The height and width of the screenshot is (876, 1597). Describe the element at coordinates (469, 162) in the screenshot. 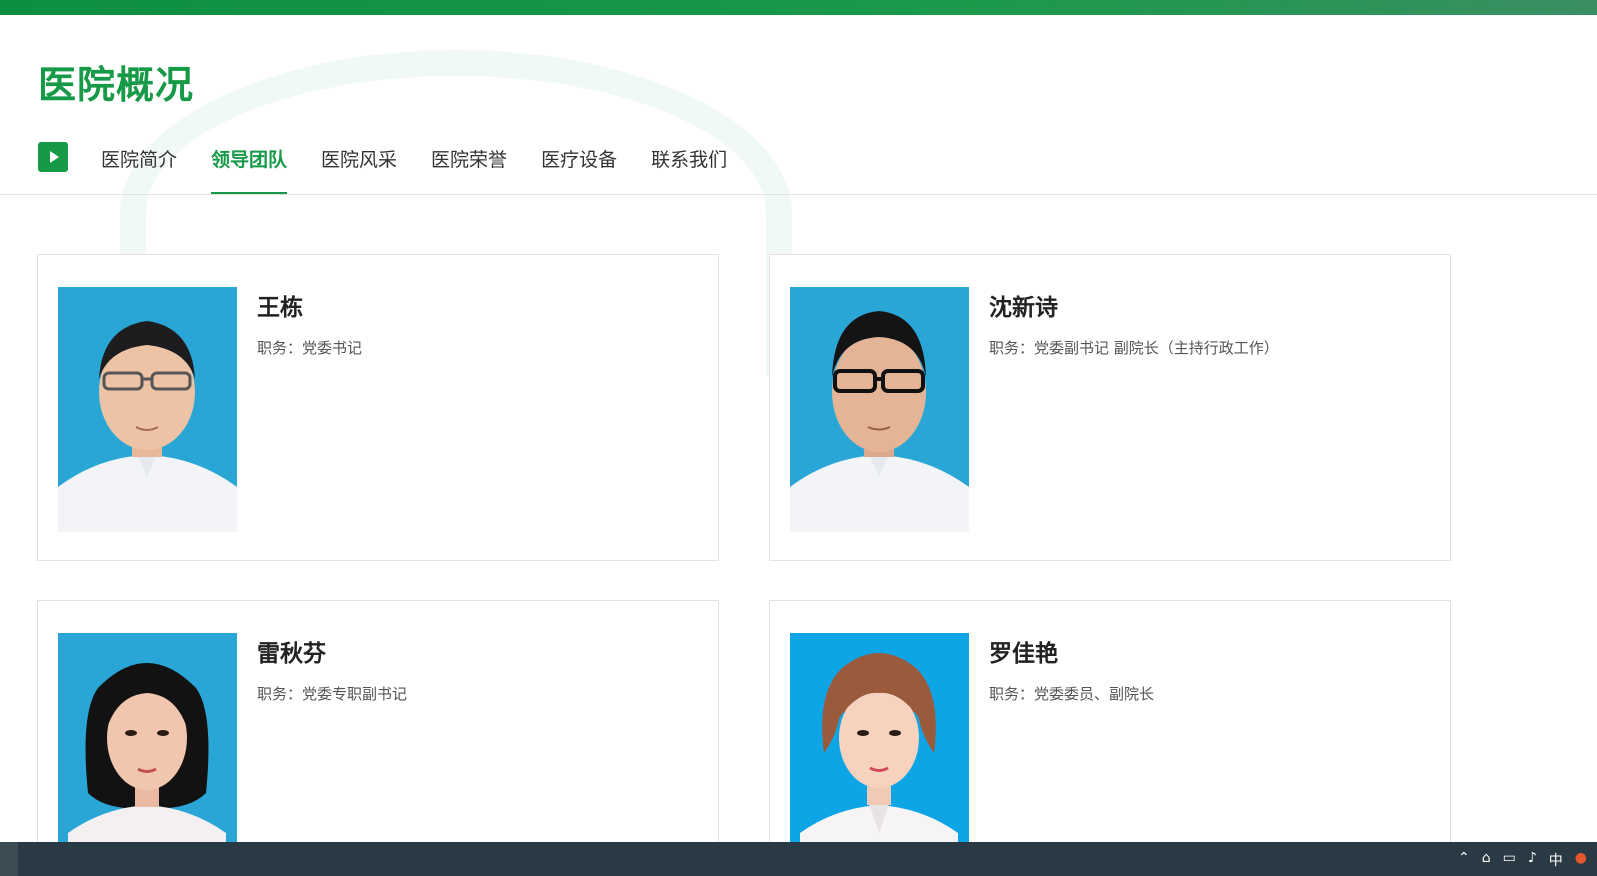

I see `tab-hospital-honors: 医院荣誉` at that location.